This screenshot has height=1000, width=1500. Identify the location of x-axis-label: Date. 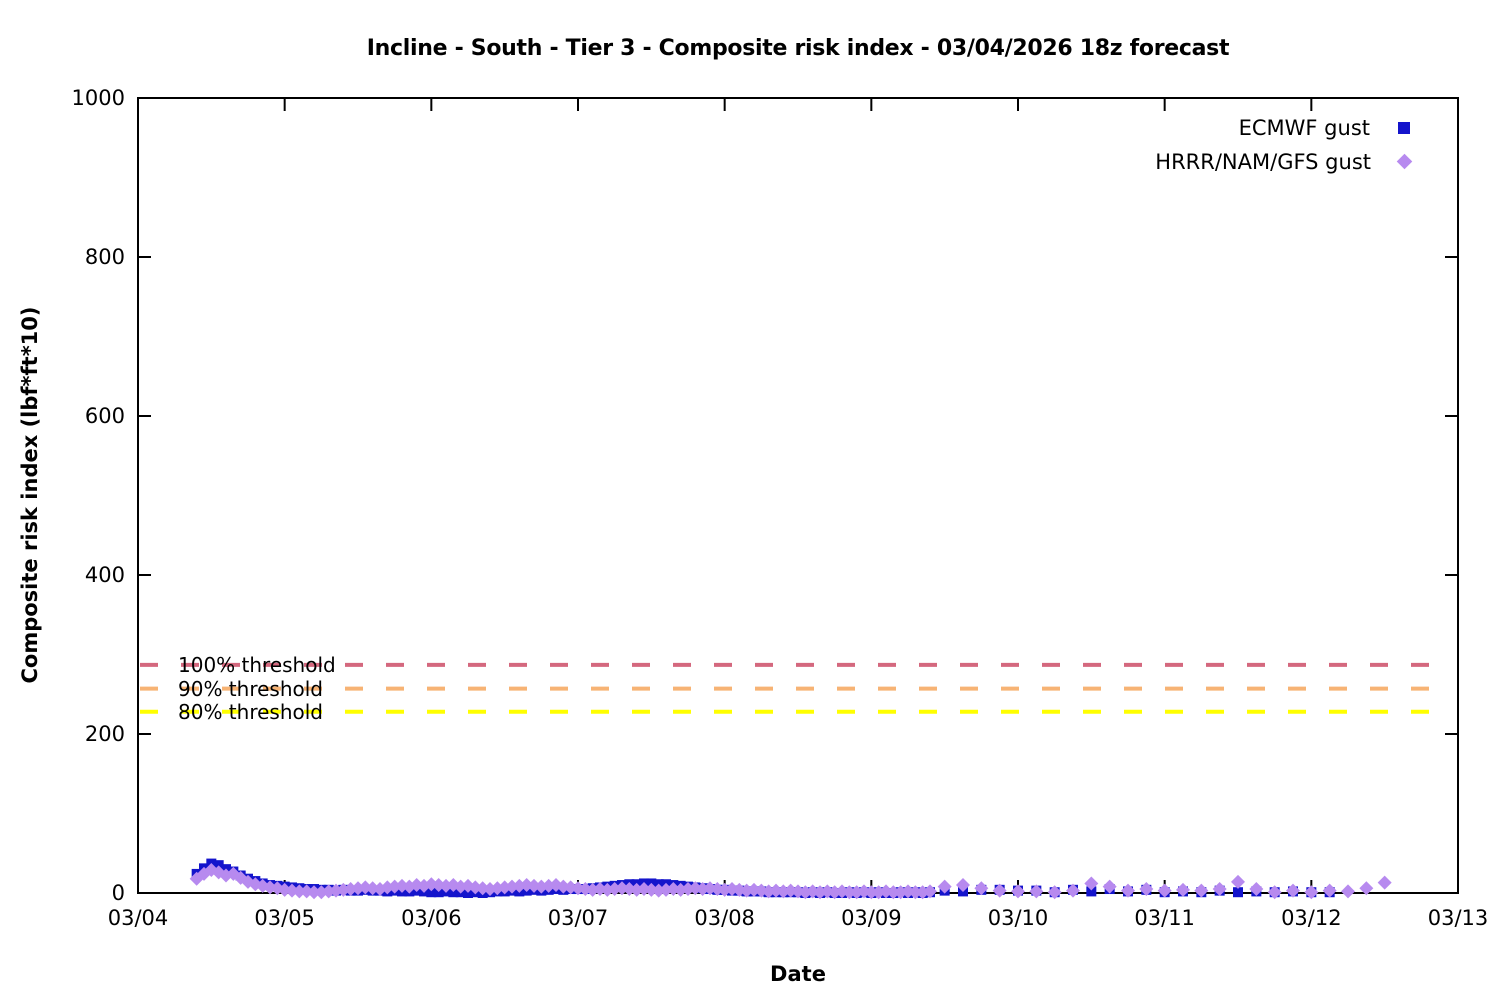
(798, 974).